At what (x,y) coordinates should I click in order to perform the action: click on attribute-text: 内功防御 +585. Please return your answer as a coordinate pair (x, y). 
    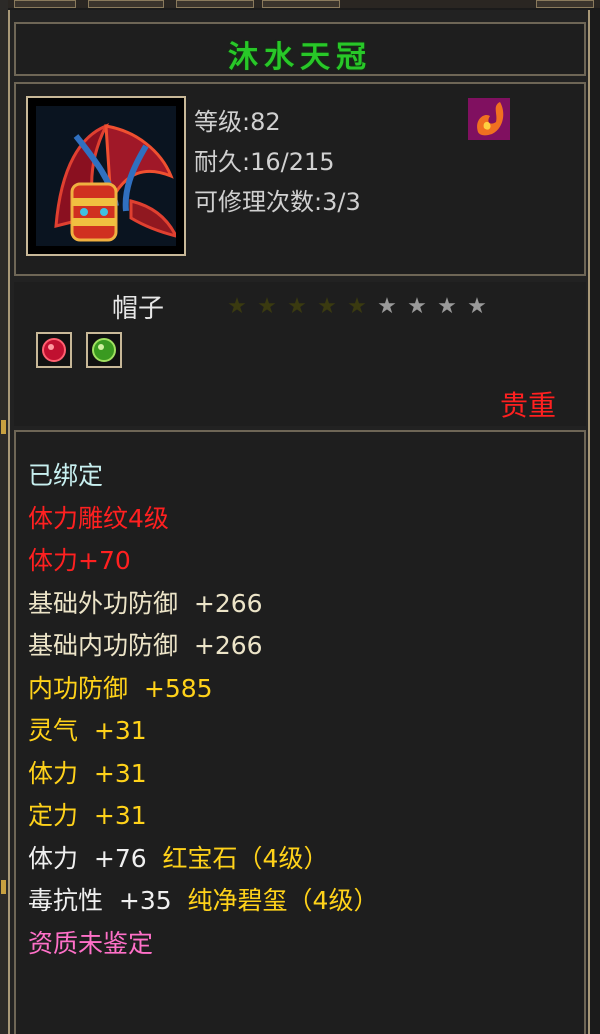
    Looking at the image, I should click on (120, 688).